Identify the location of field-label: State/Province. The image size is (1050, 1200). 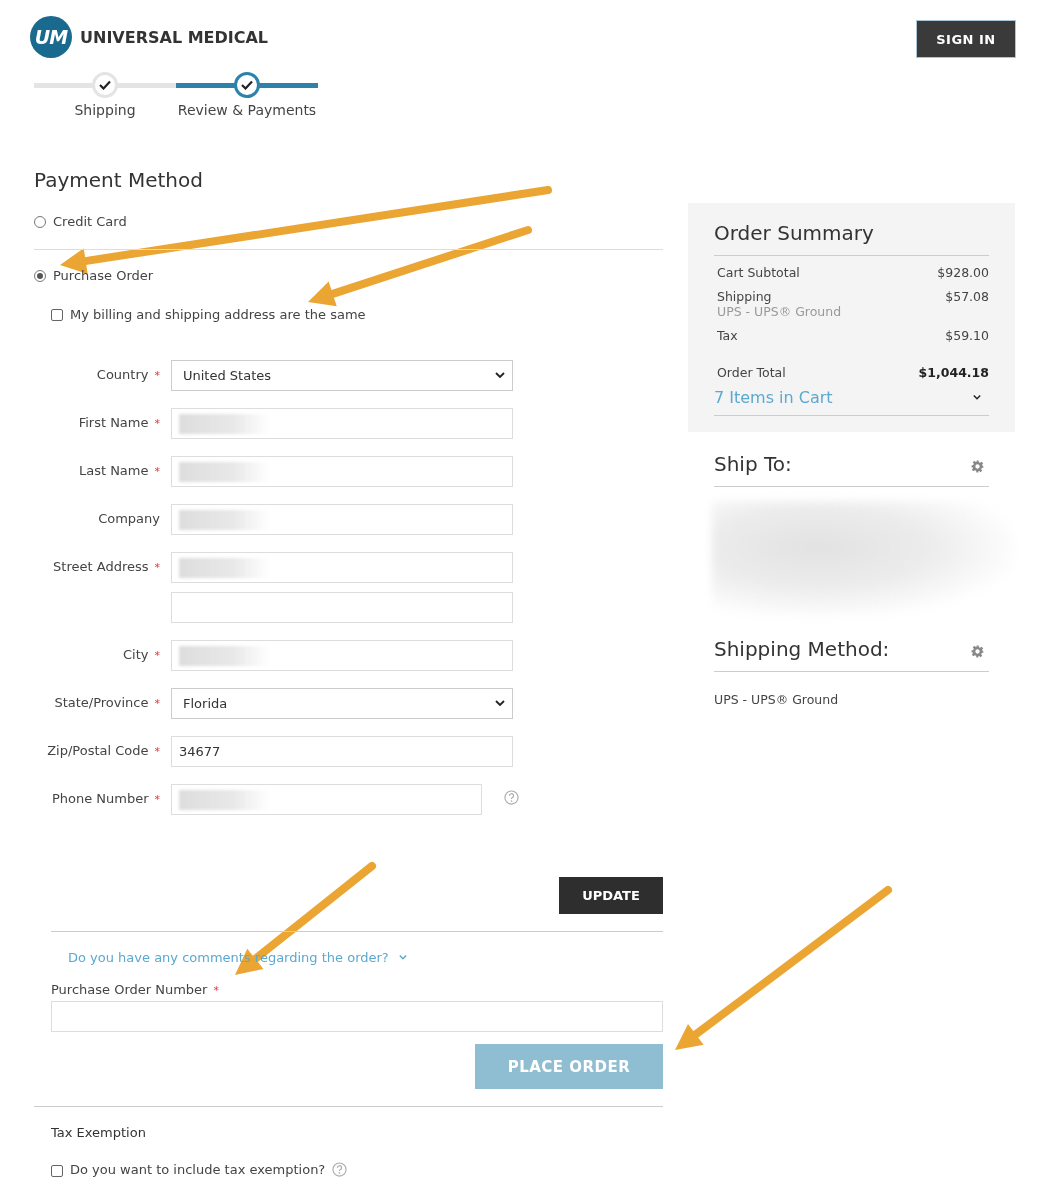
(101, 702).